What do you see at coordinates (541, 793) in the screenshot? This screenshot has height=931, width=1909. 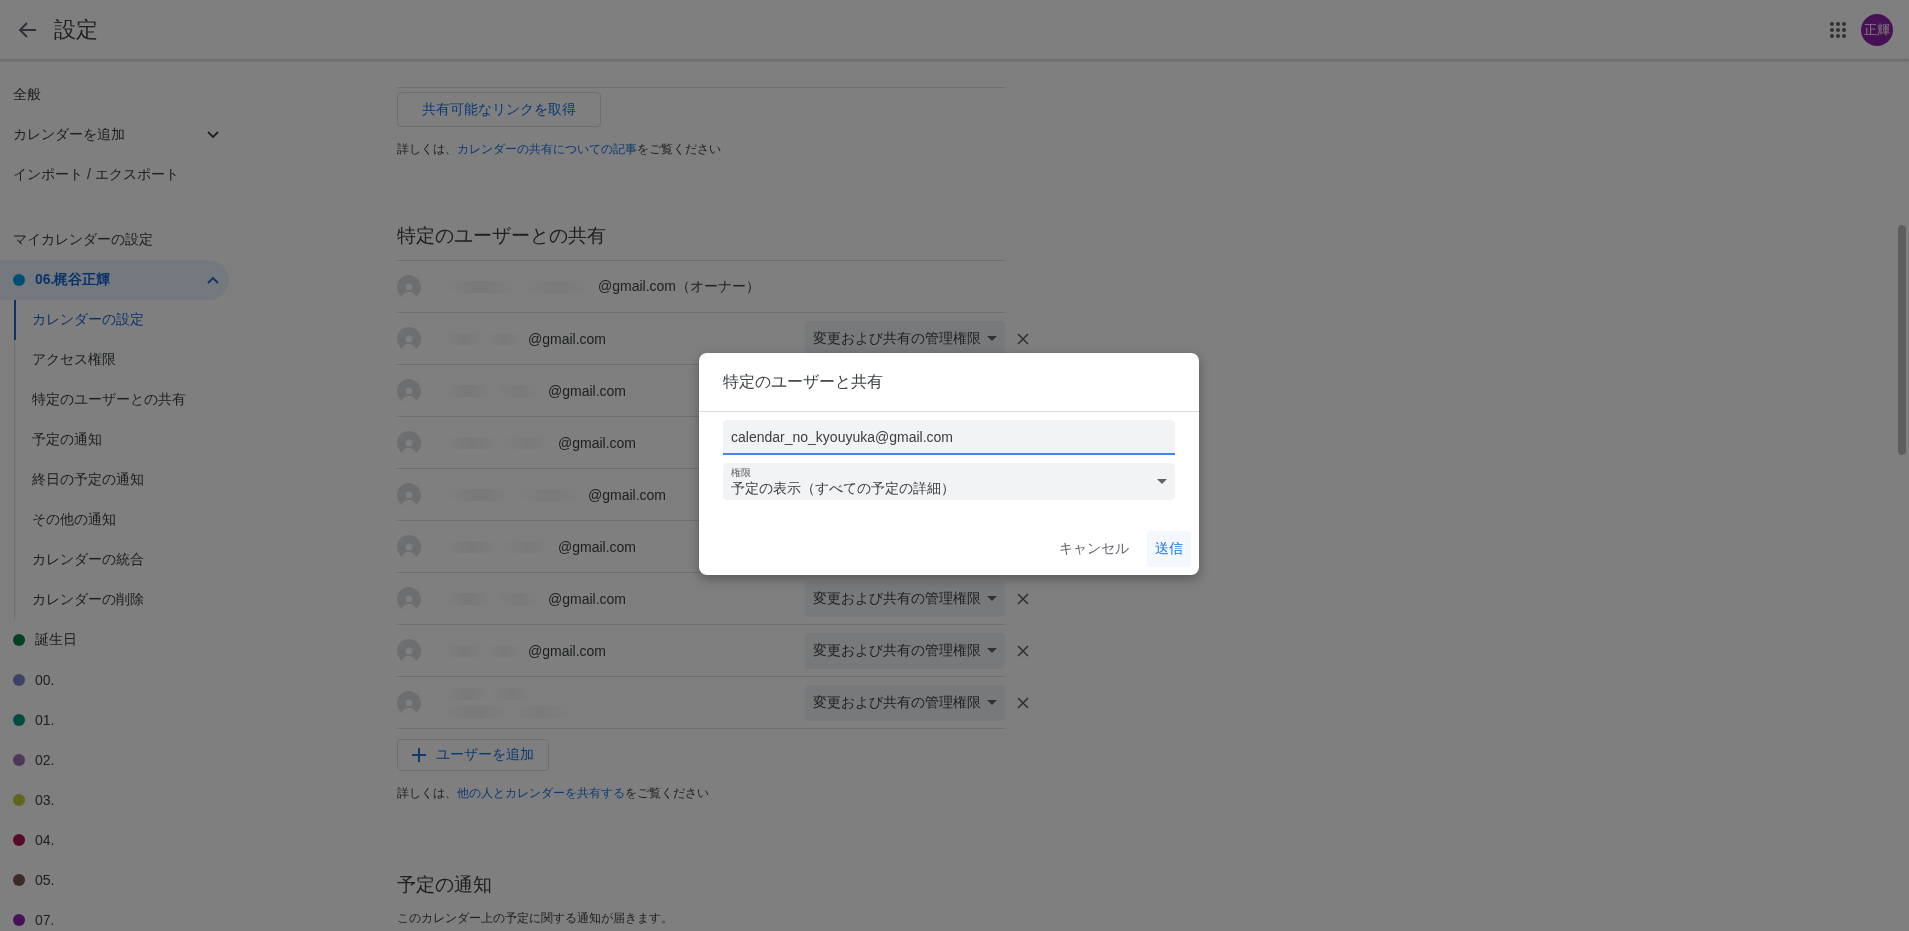 I see `help-link: 他の人とカレンダーを共有する` at bounding box center [541, 793].